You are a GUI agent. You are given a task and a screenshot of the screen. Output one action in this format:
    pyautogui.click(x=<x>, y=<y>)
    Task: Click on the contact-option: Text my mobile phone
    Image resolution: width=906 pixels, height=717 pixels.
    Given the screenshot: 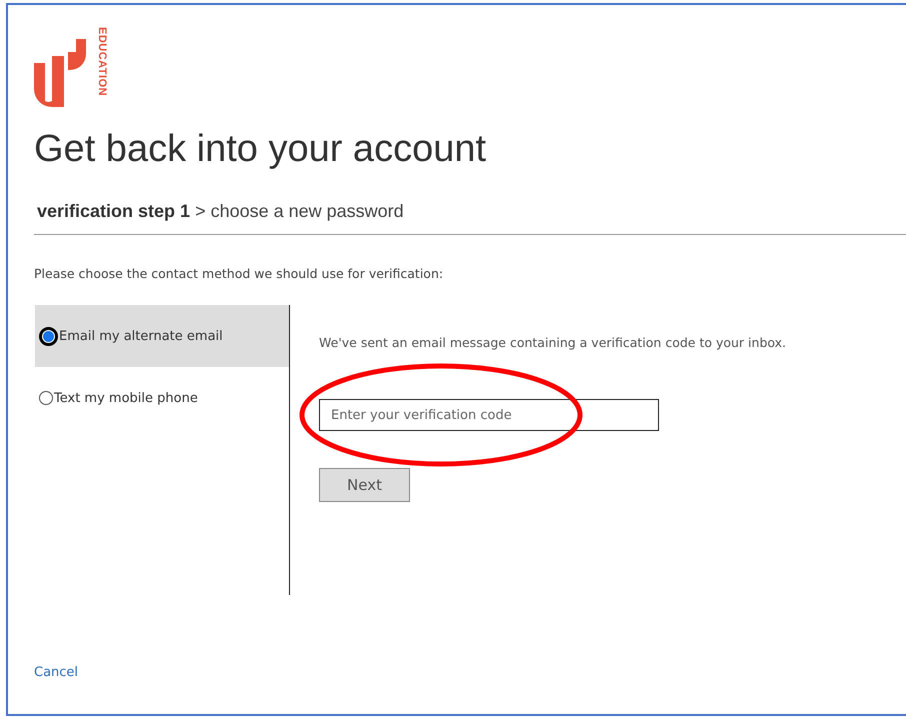 What is the action you would take?
    pyautogui.click(x=162, y=398)
    